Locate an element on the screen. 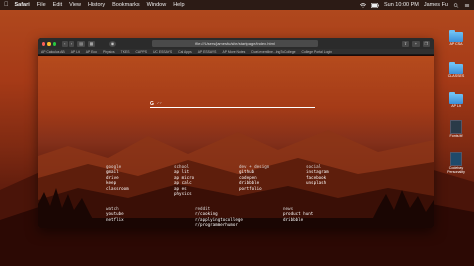 Image resolution: width=474 pixels, height=266 pixels. desktop-icon-label: AP Lit is located at coordinates (456, 106).